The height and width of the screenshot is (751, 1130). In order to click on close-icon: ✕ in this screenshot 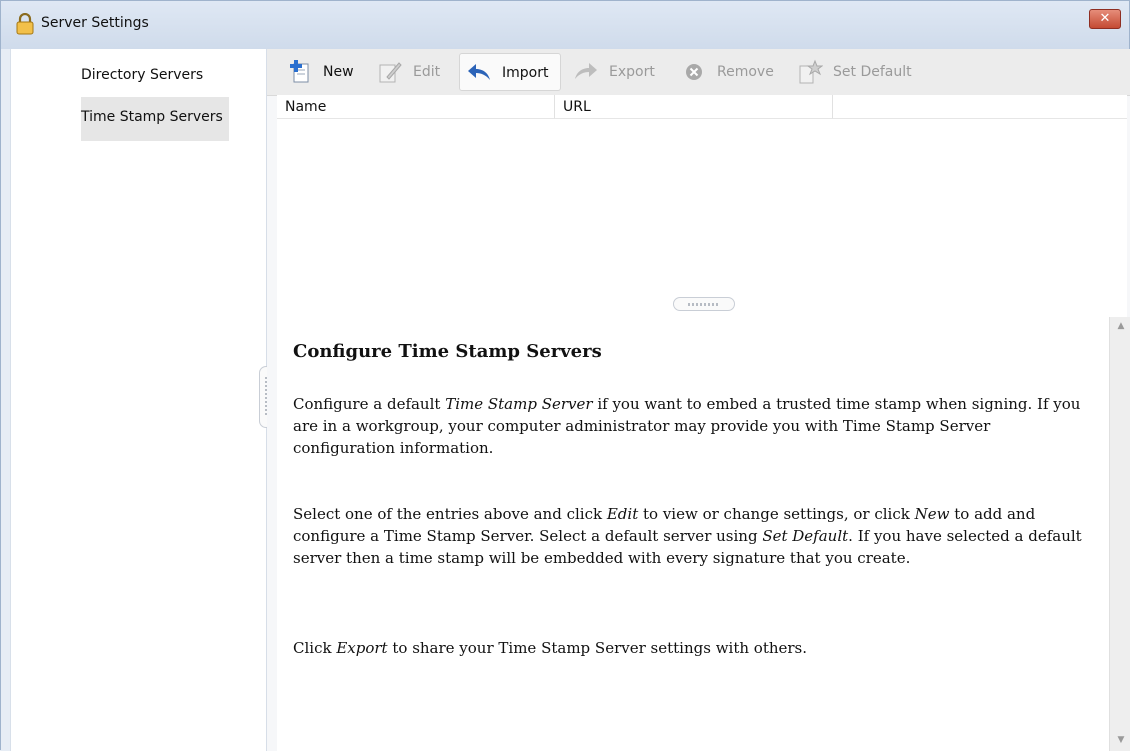, I will do `click(1105, 18)`.